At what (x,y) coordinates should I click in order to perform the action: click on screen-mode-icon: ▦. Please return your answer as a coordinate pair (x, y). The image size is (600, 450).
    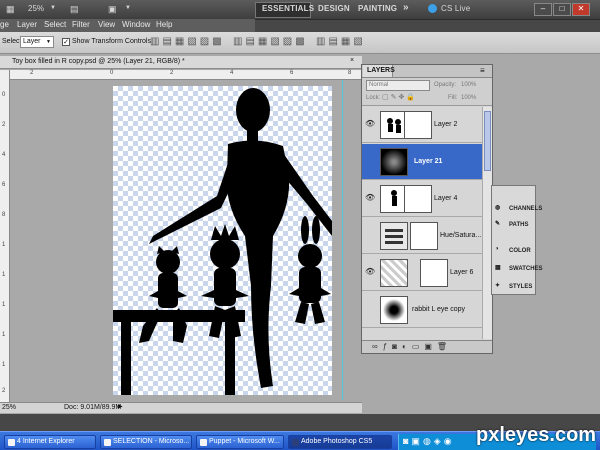
    Looking at the image, I should click on (10, 9).